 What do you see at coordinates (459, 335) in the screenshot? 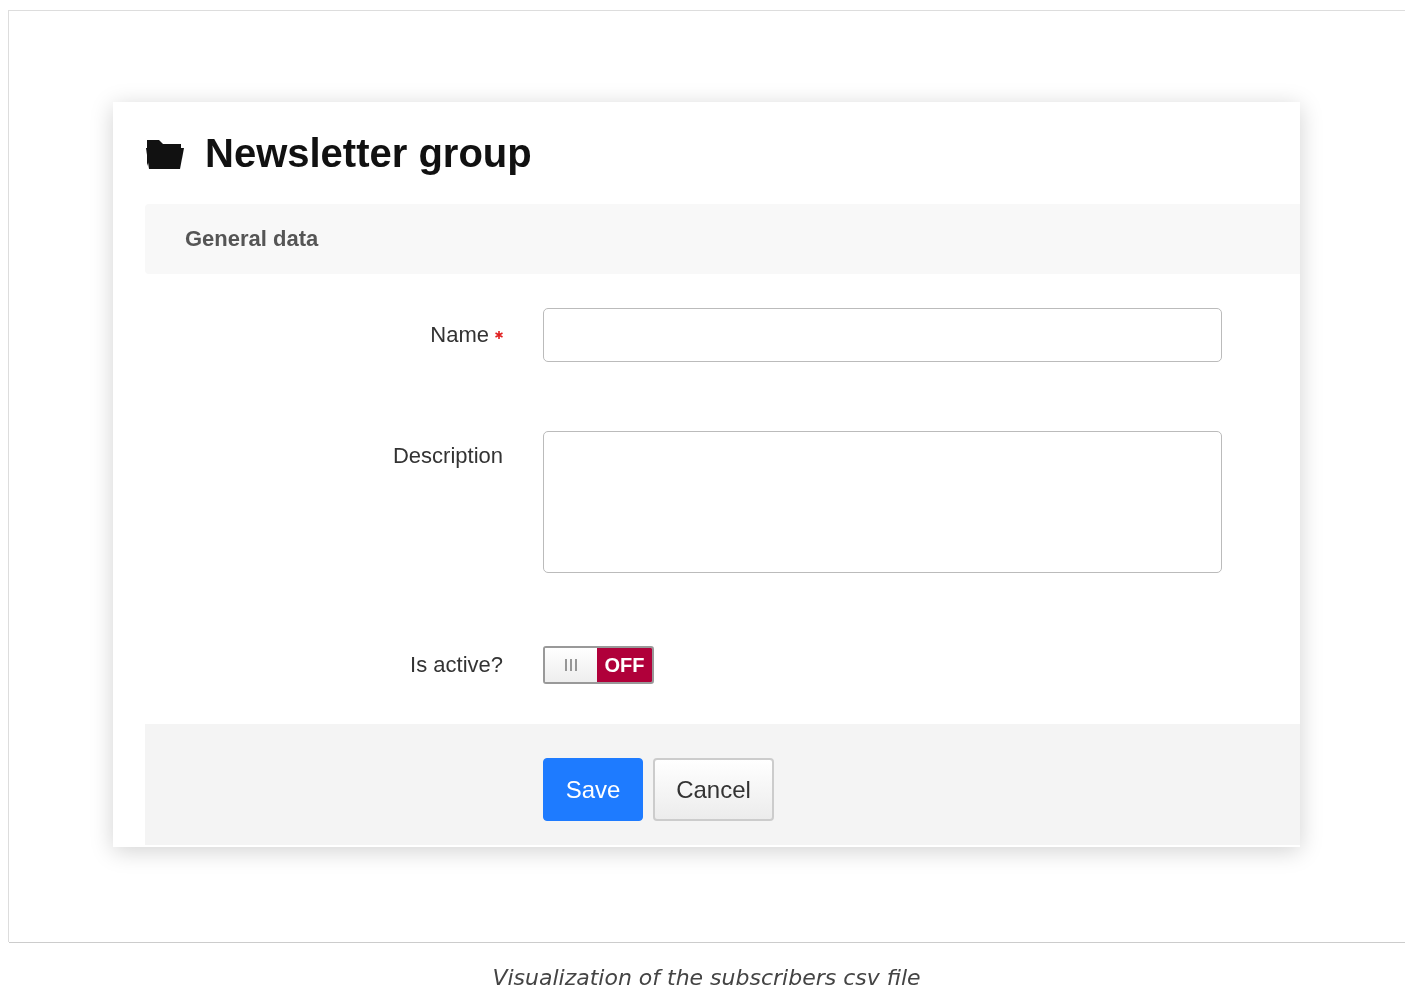
I see `field-label: Name` at bounding box center [459, 335].